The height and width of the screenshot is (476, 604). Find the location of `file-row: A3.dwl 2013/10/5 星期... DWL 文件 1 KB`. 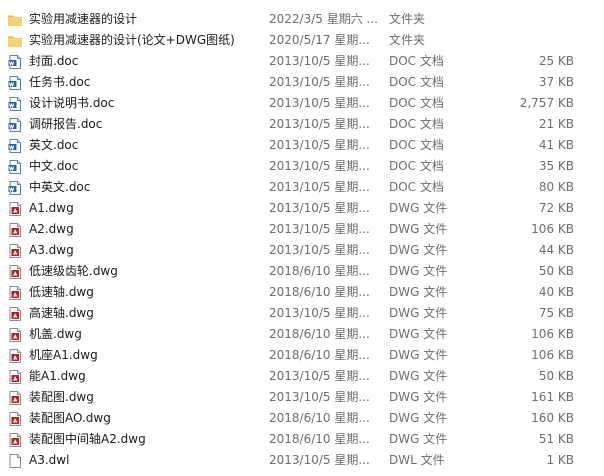

file-row: A3.dwl 2013/10/5 星期... DWL 文件 1 KB is located at coordinates (302, 460).